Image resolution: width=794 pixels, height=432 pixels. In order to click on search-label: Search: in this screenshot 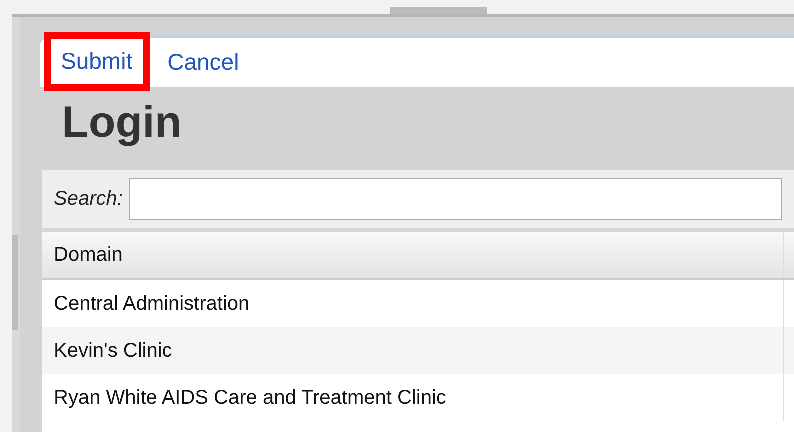, I will do `click(88, 199)`.